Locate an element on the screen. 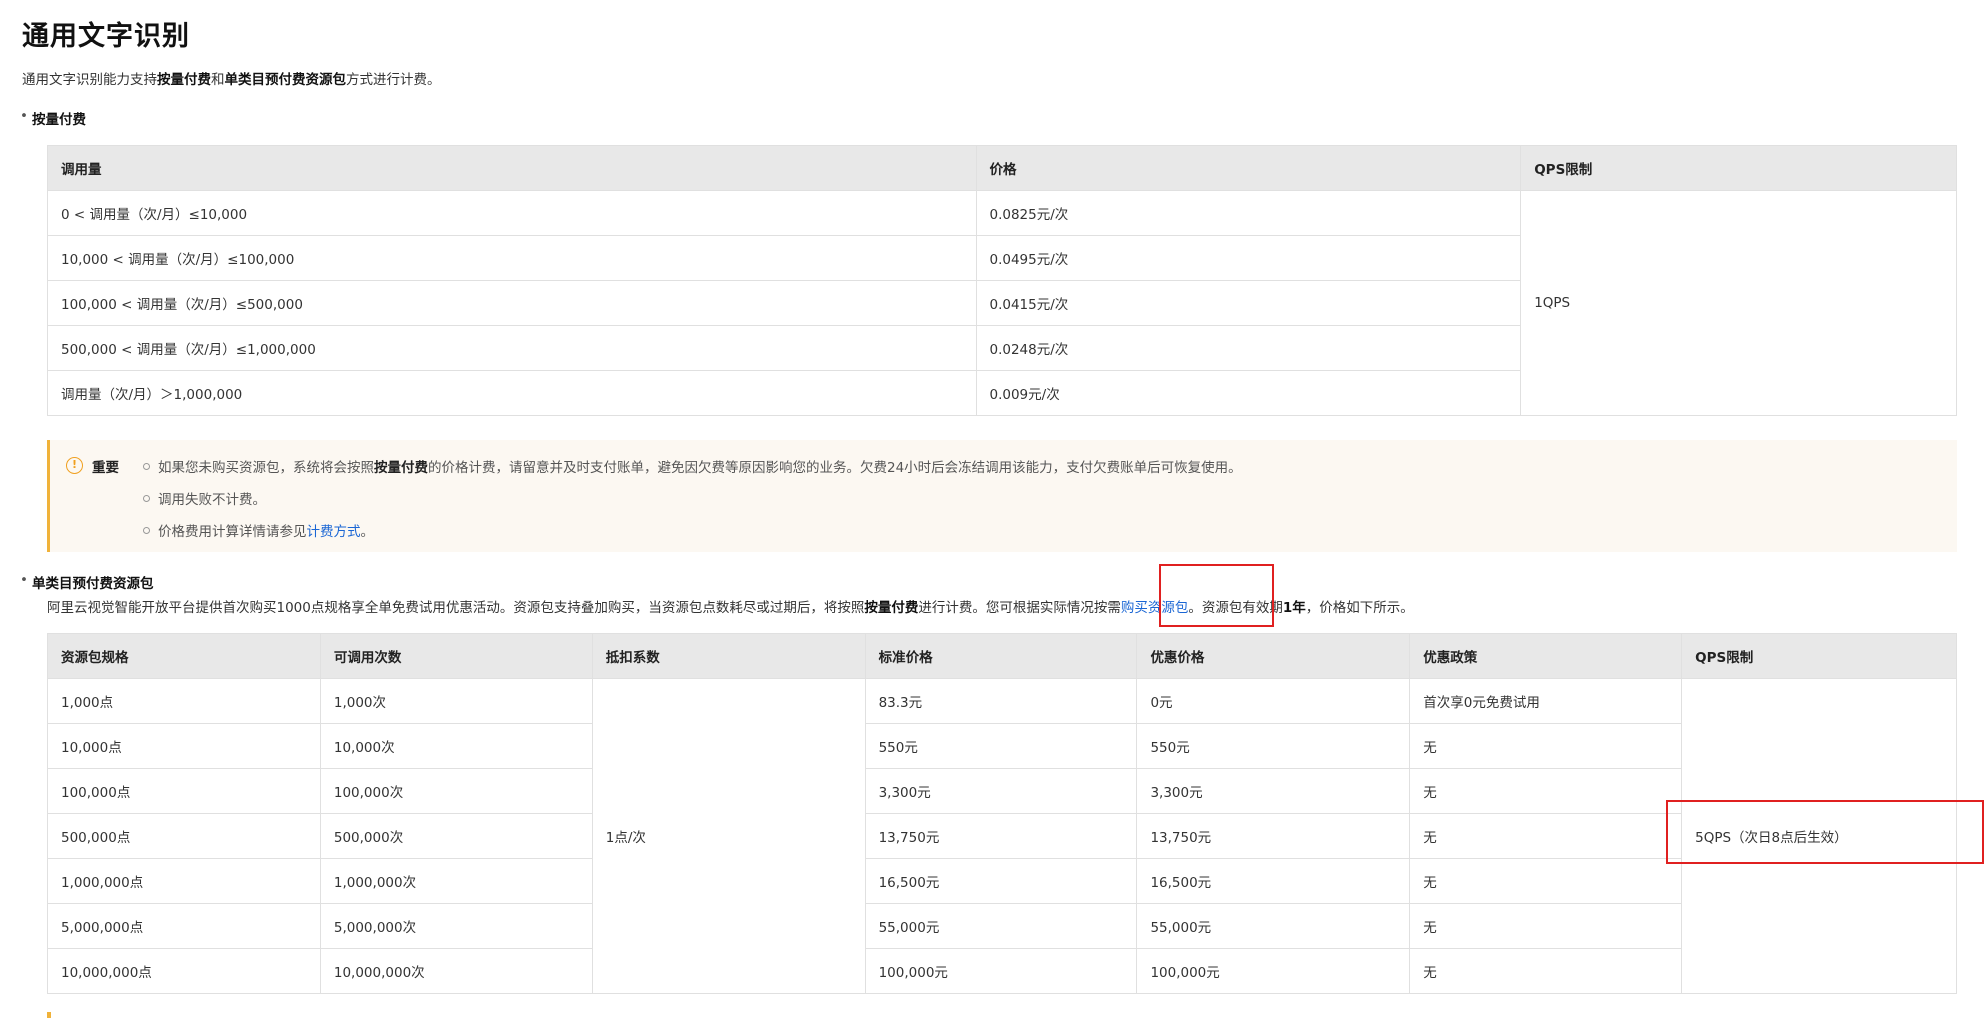 The height and width of the screenshot is (1018, 1986). intro-paragraph: 通用文字识别能力支持按量付费和单类目预付费资源包方式进行计费。 is located at coordinates (231, 78).